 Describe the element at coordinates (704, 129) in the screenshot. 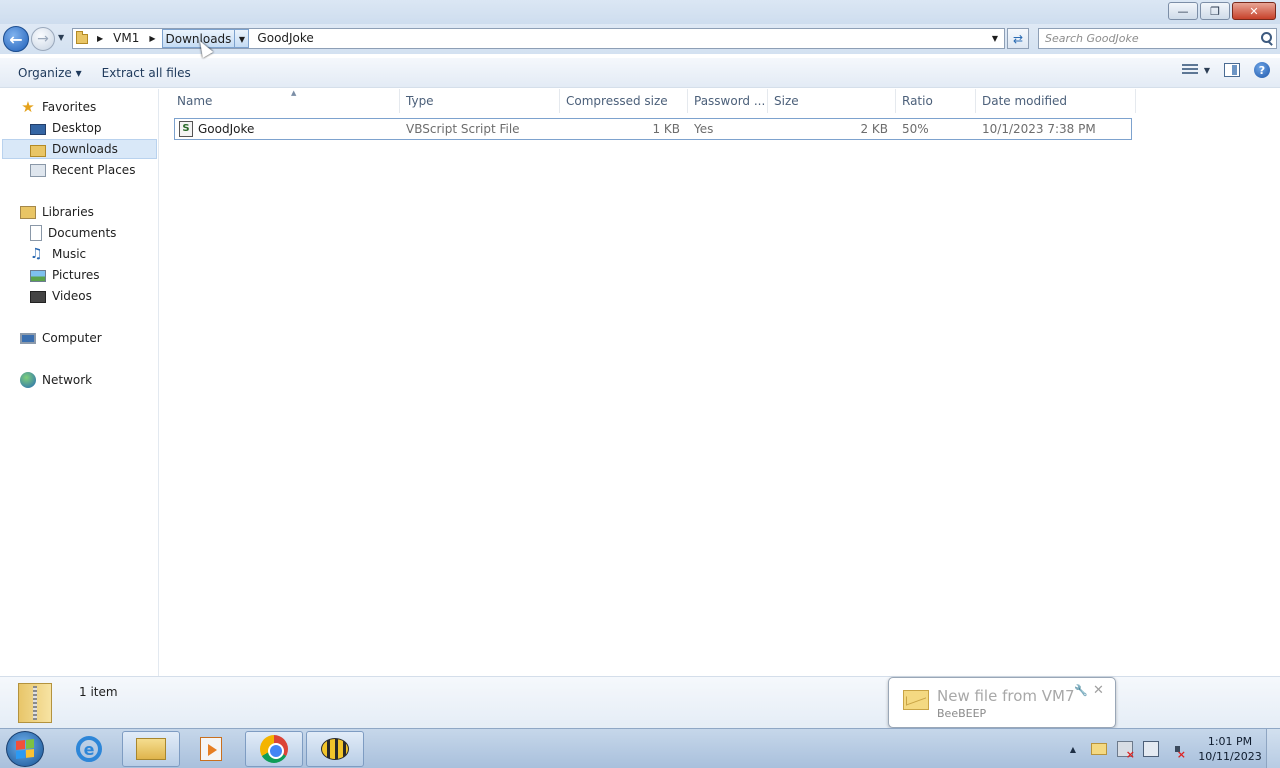

I see `file-password: Yes` at that location.